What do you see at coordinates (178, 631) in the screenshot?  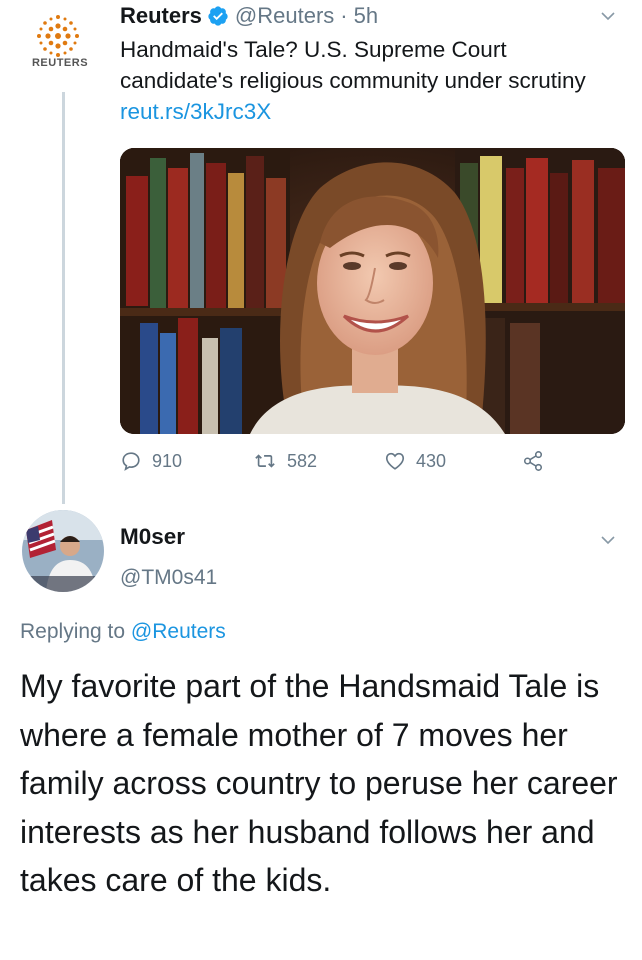 I see `replying-to-mention: @Reuters` at bounding box center [178, 631].